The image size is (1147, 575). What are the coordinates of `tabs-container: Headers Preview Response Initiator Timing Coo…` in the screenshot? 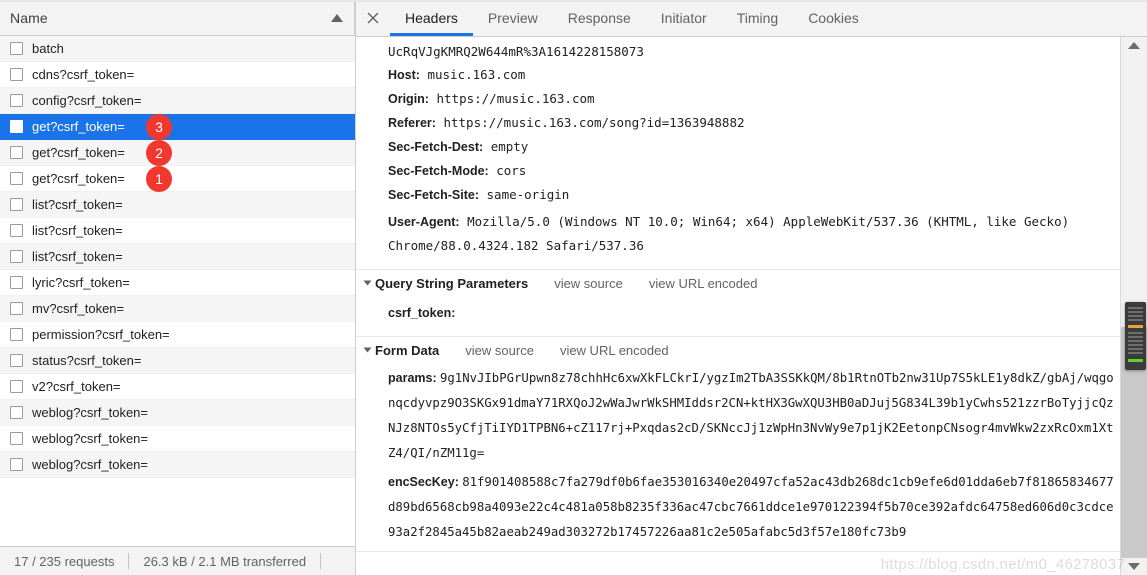 It's located at (632, 18).